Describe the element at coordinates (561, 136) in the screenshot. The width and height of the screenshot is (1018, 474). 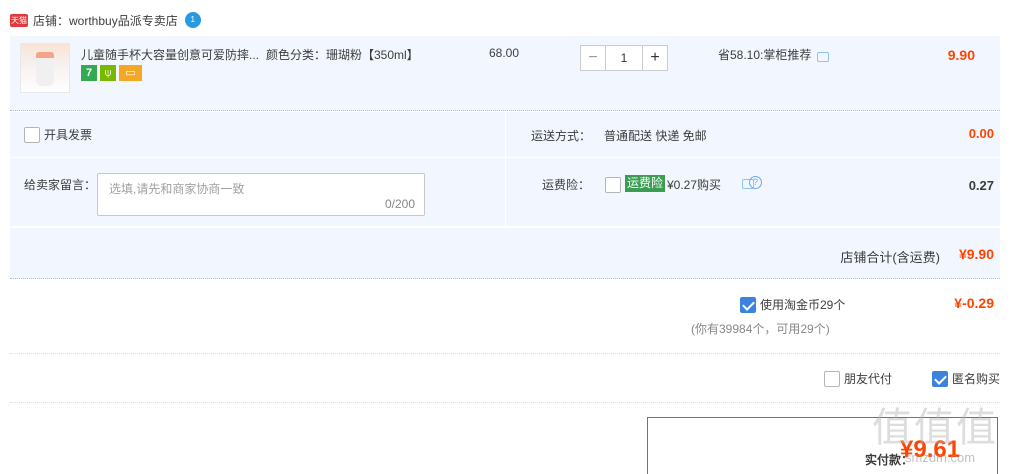
I see `shipping-label: 运送方式：` at that location.